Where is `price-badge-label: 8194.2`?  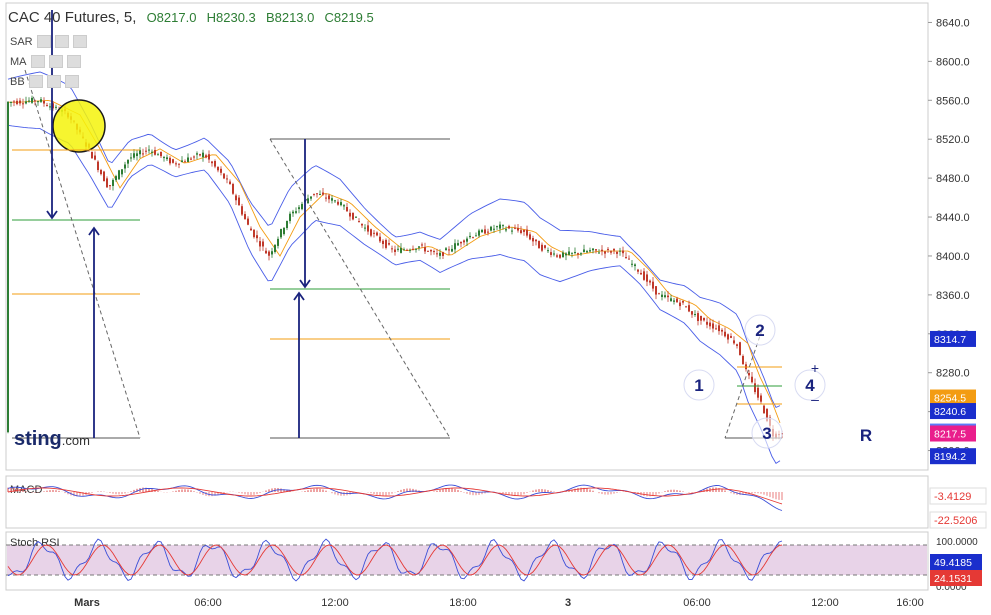
price-badge-label: 8194.2 is located at coordinates (950, 457).